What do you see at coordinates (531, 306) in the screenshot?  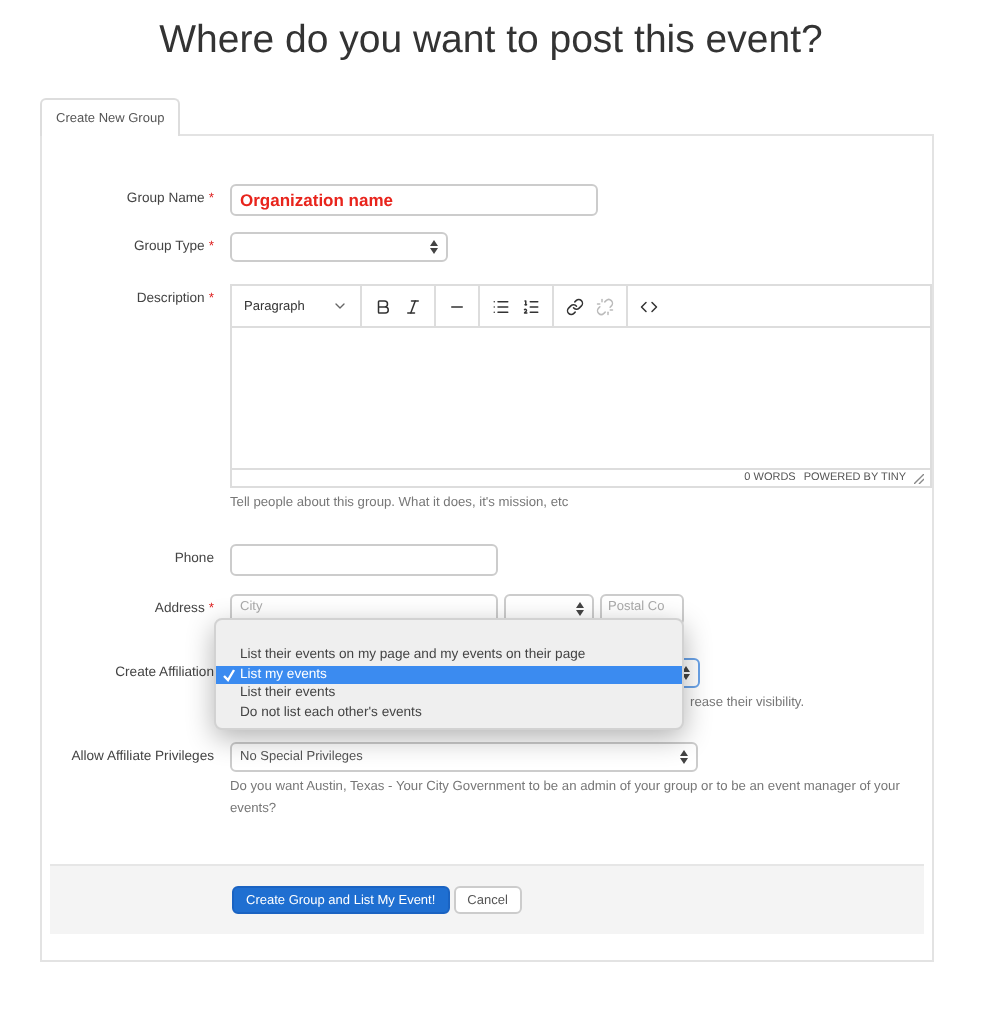 I see `numbered-list-icon` at bounding box center [531, 306].